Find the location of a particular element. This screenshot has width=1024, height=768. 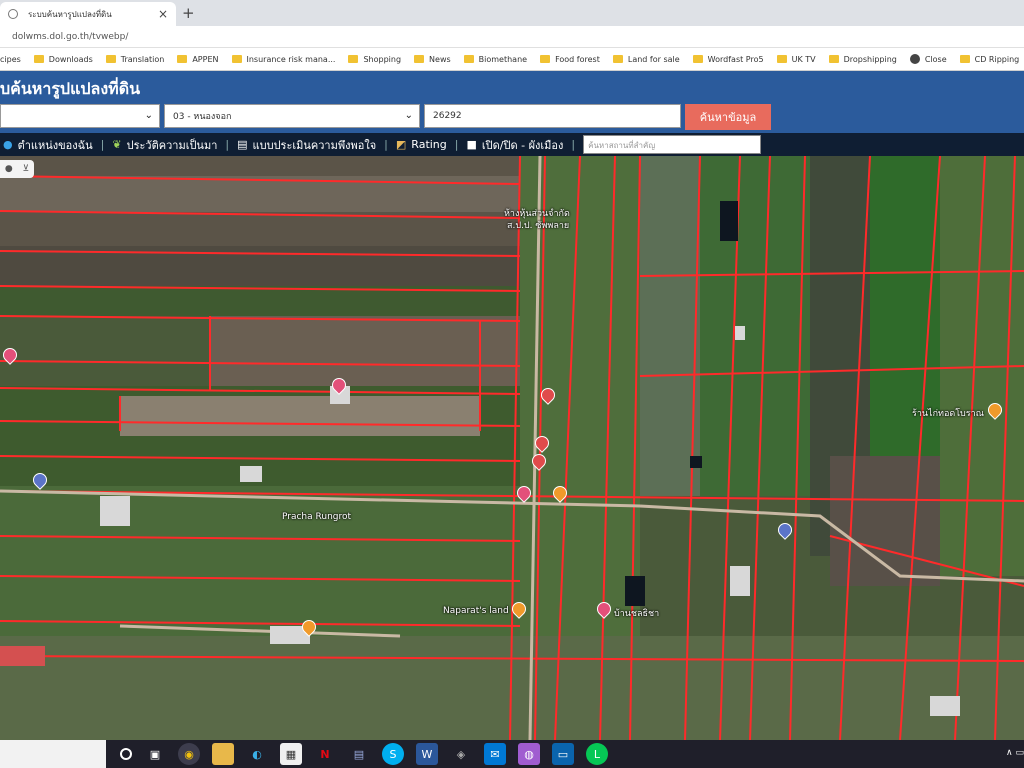

bookmark-item: Land for sale is located at coordinates (646, 59).